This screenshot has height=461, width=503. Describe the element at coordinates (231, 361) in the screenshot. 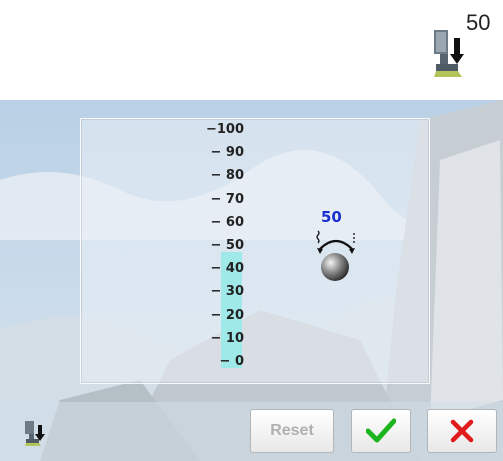

I see `scale-label: − 0` at that location.